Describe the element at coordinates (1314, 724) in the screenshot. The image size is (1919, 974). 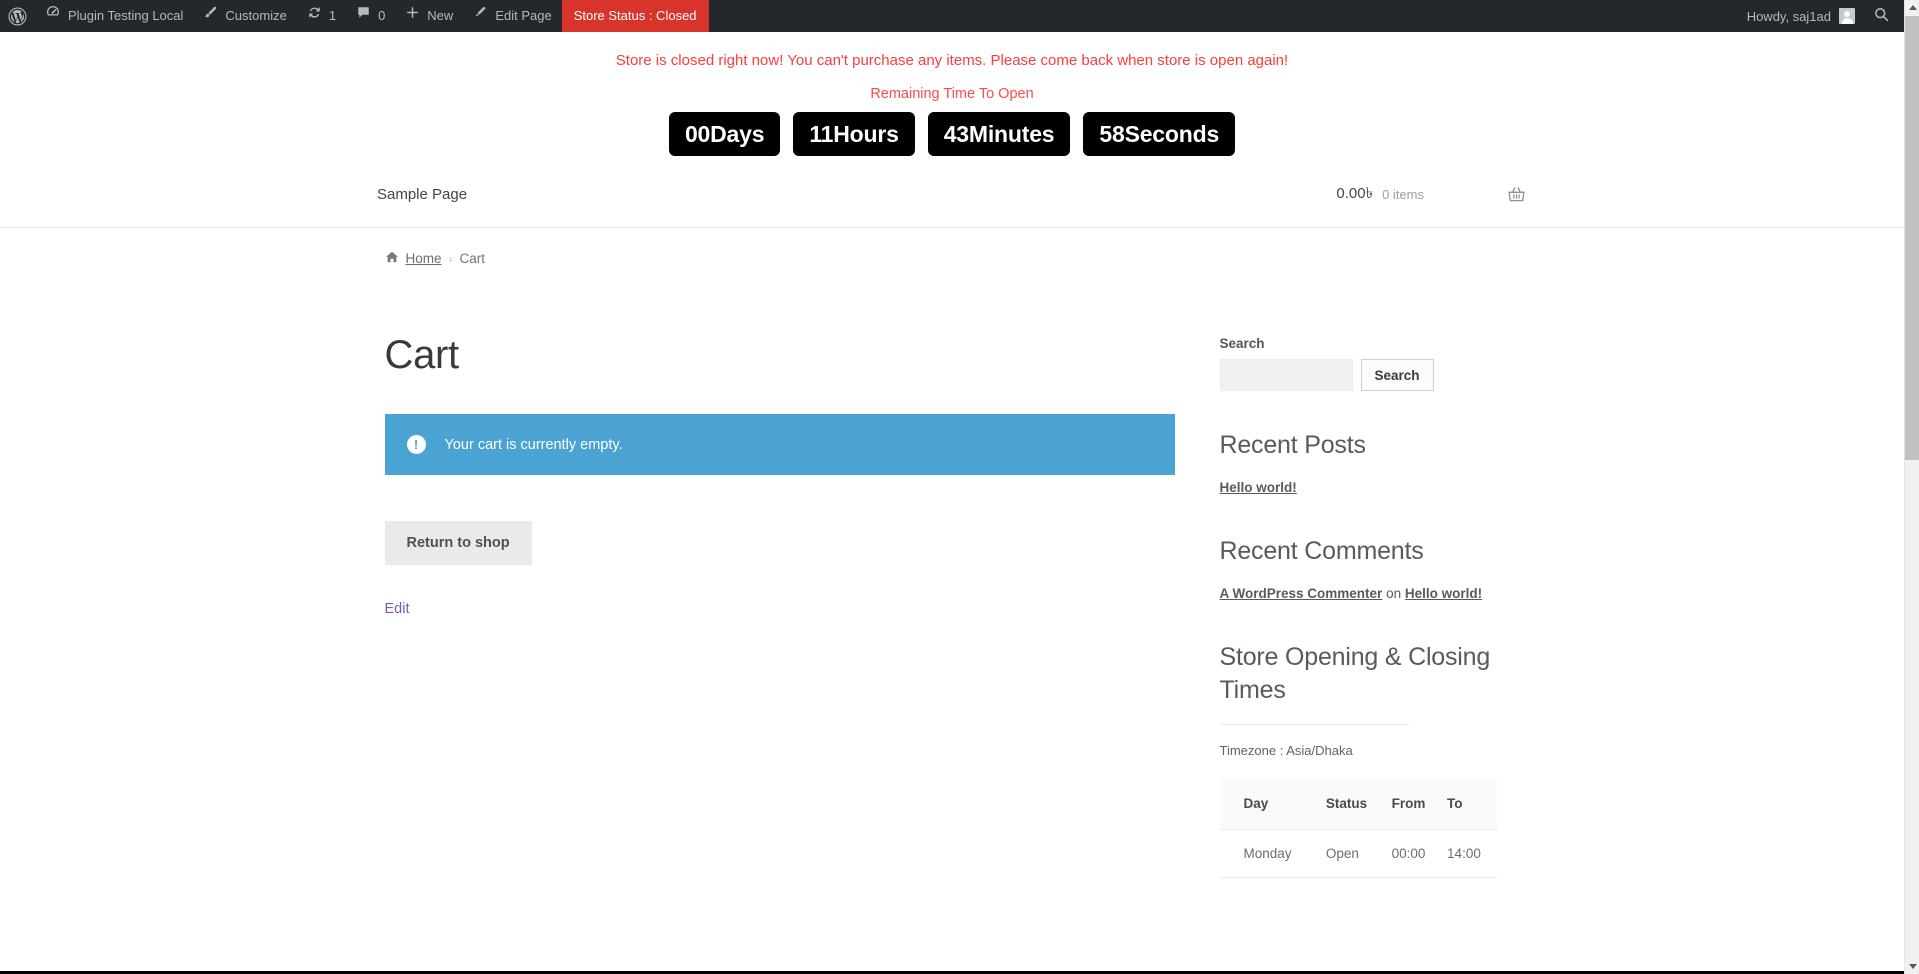
I see `widget-divider` at that location.